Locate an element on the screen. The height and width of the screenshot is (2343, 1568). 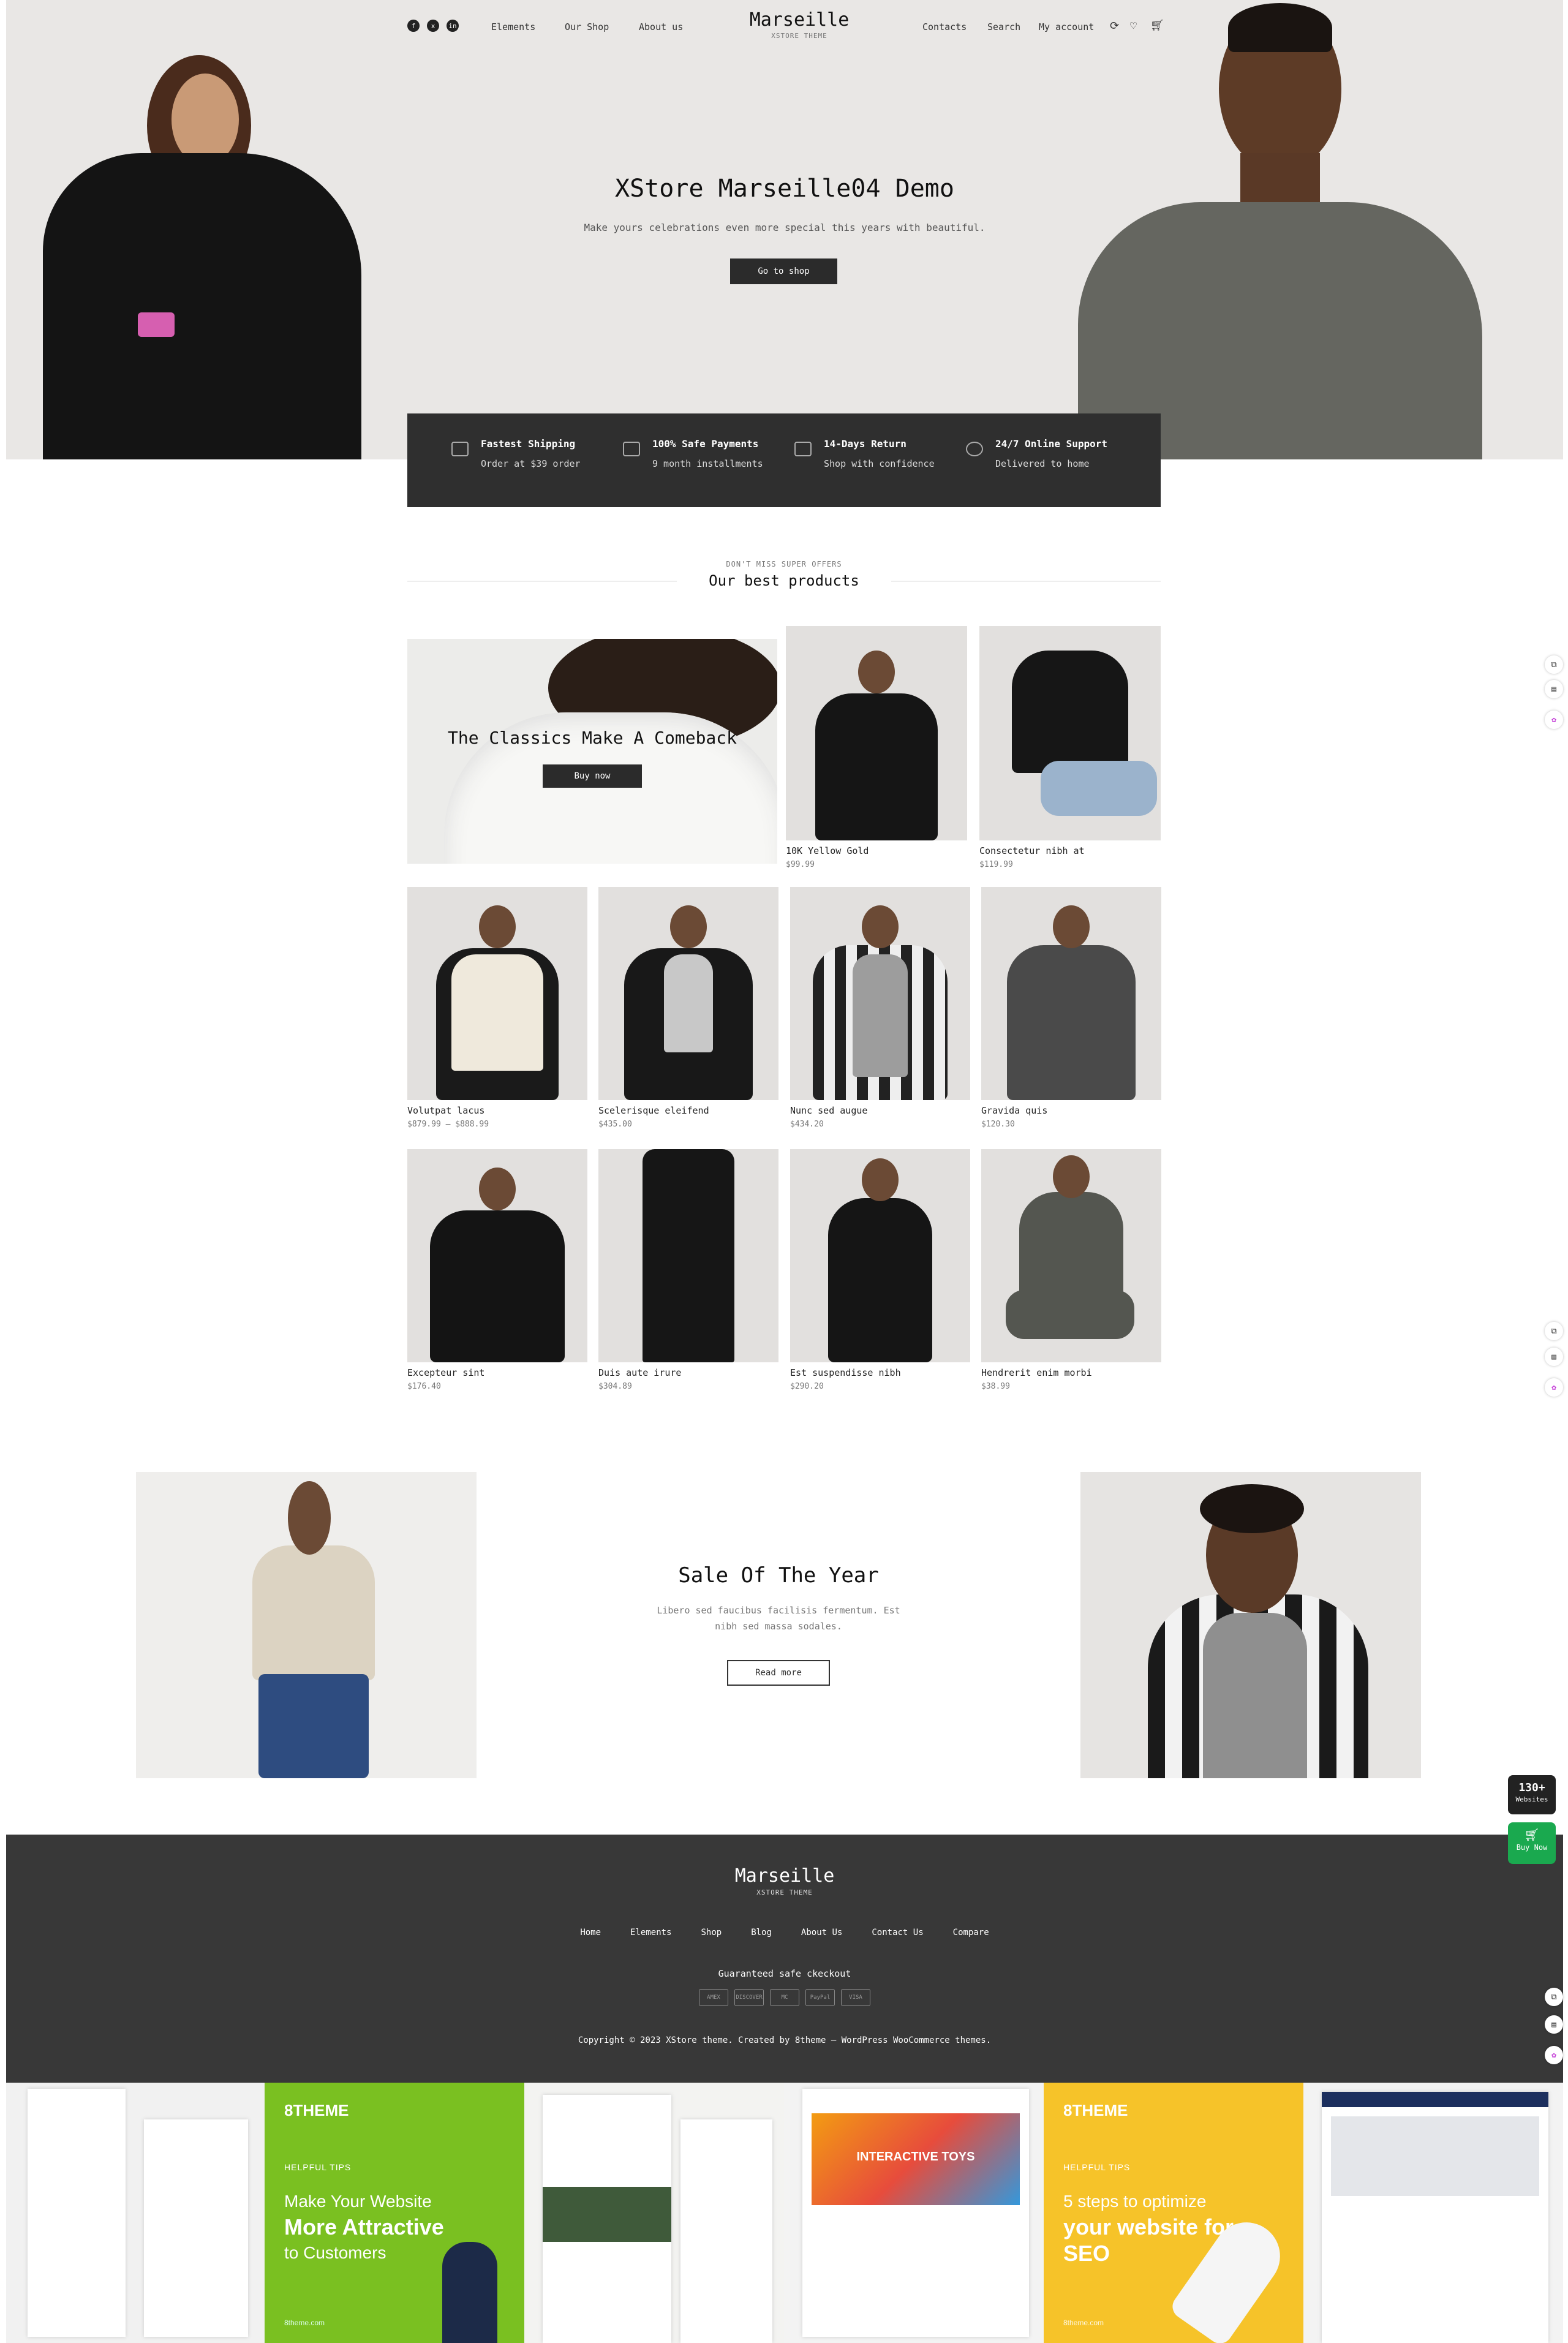
compare-icon: ⟳ is located at coordinates (1115, 26).